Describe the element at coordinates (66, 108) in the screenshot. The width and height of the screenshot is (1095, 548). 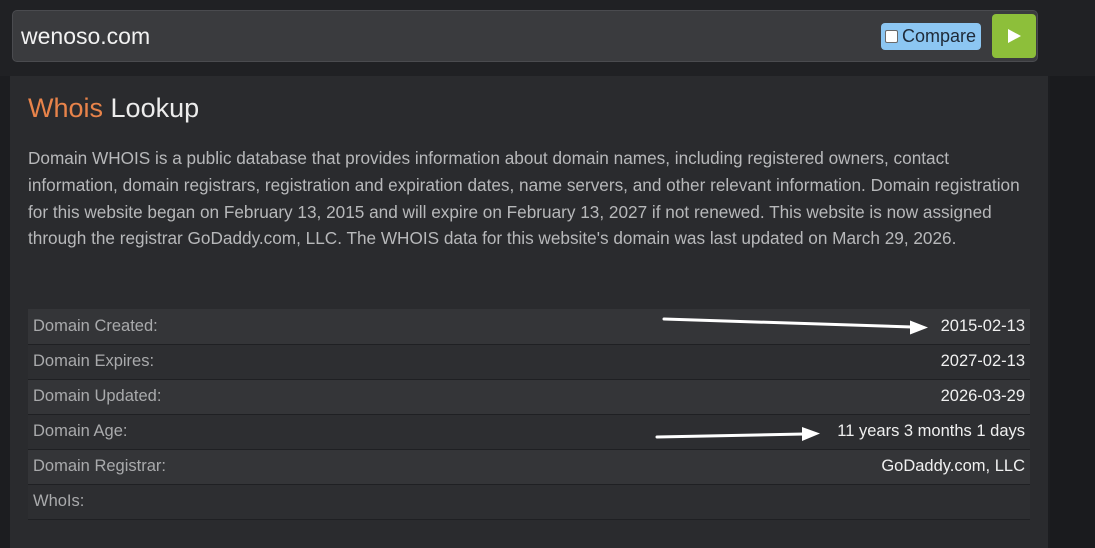
I see `title-accent: Whois` at that location.